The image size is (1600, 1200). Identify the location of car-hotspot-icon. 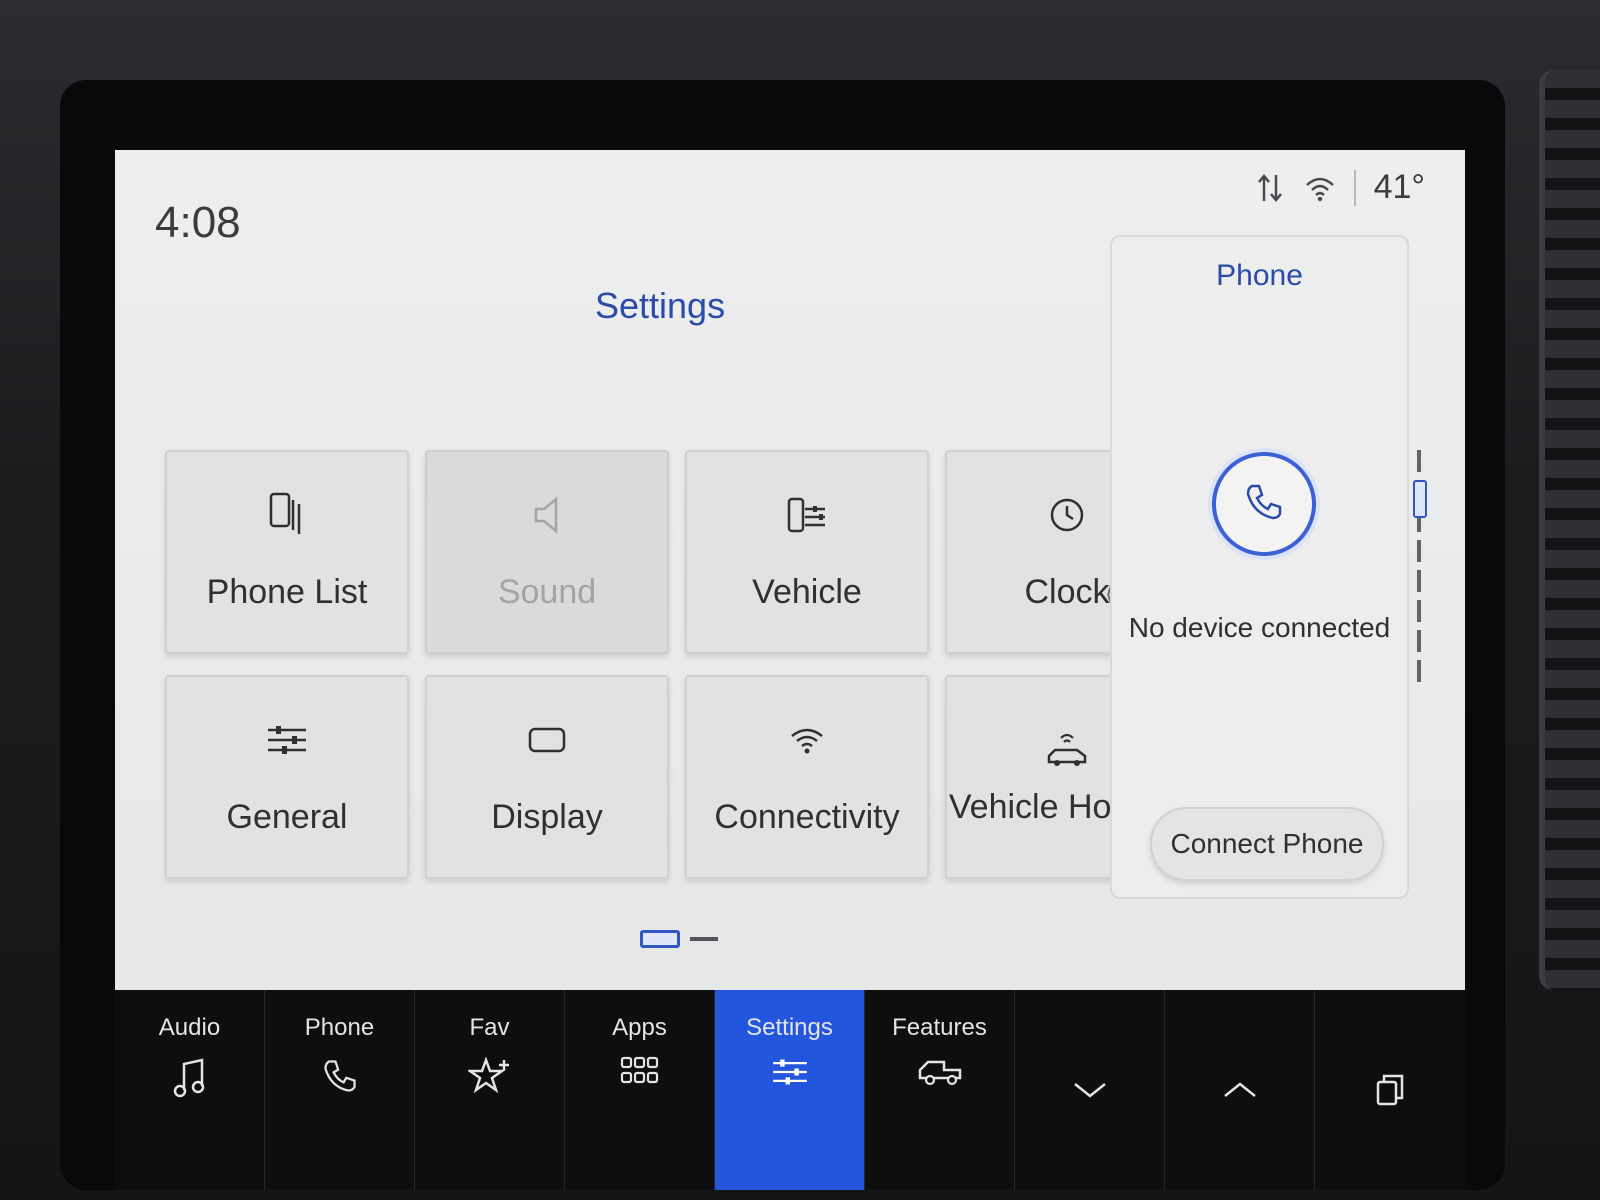
(1067, 750).